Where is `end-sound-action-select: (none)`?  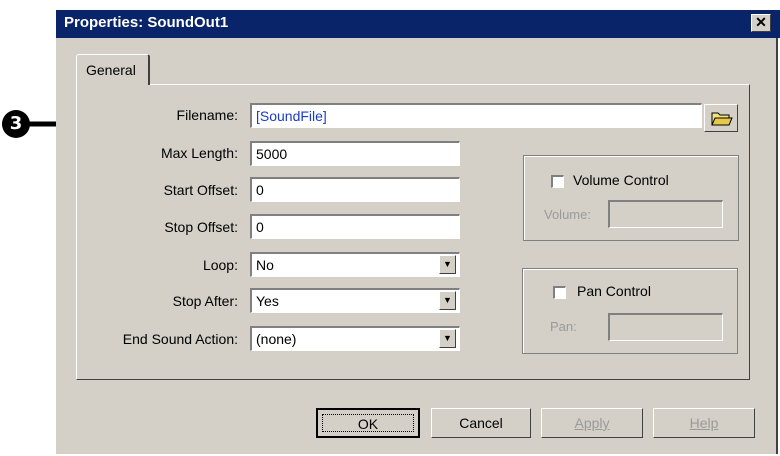
end-sound-action-select: (none) is located at coordinates (355, 338).